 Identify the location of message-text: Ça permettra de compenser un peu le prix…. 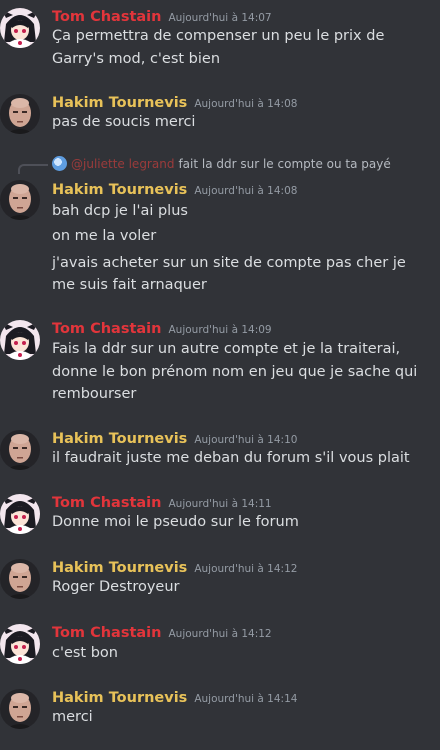
(218, 36).